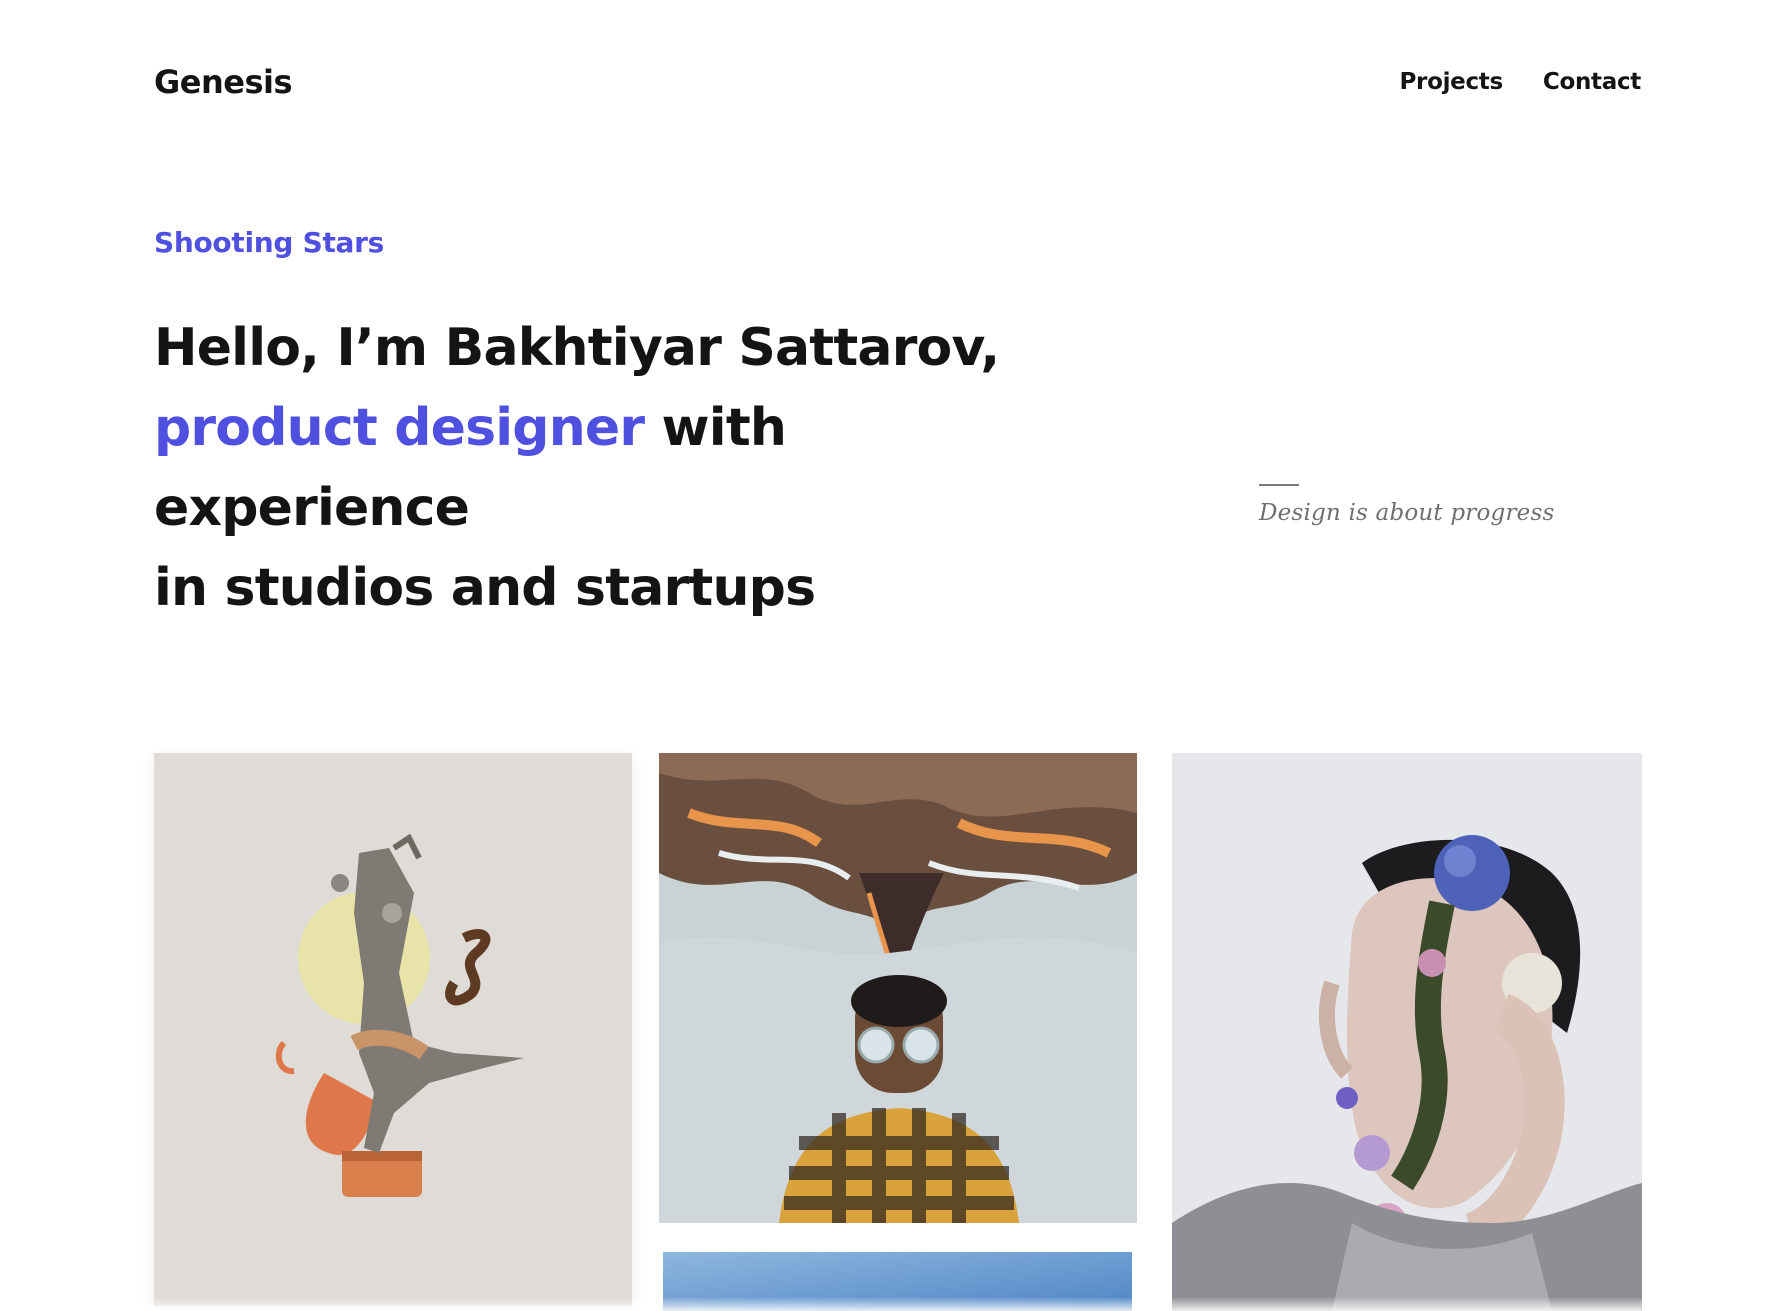 Image resolution: width=1781 pixels, height=1311 pixels. I want to click on dancer-collage-image, so click(393, 1029).